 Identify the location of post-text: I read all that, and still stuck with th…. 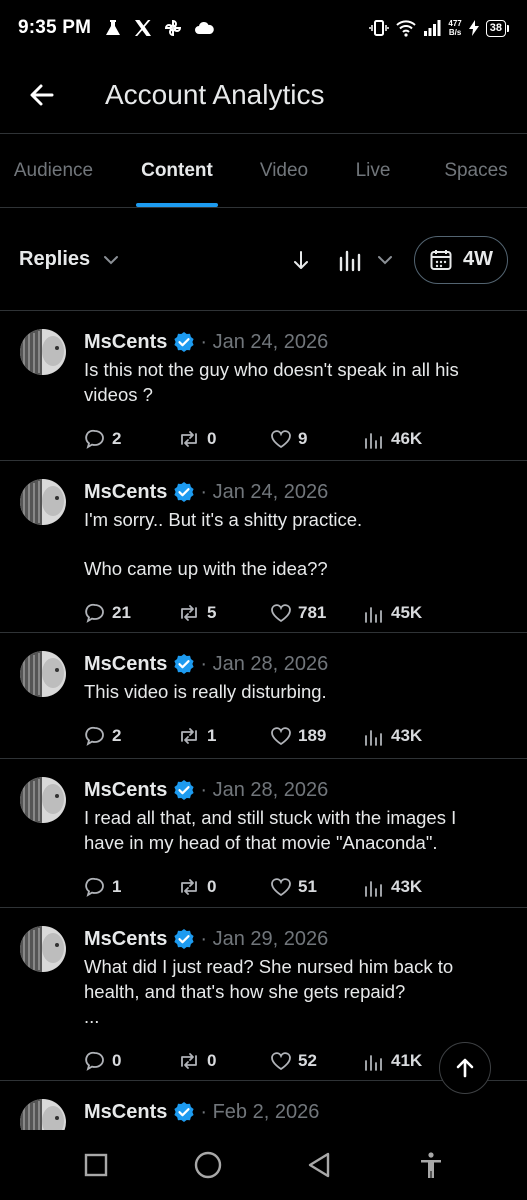
(295, 830).